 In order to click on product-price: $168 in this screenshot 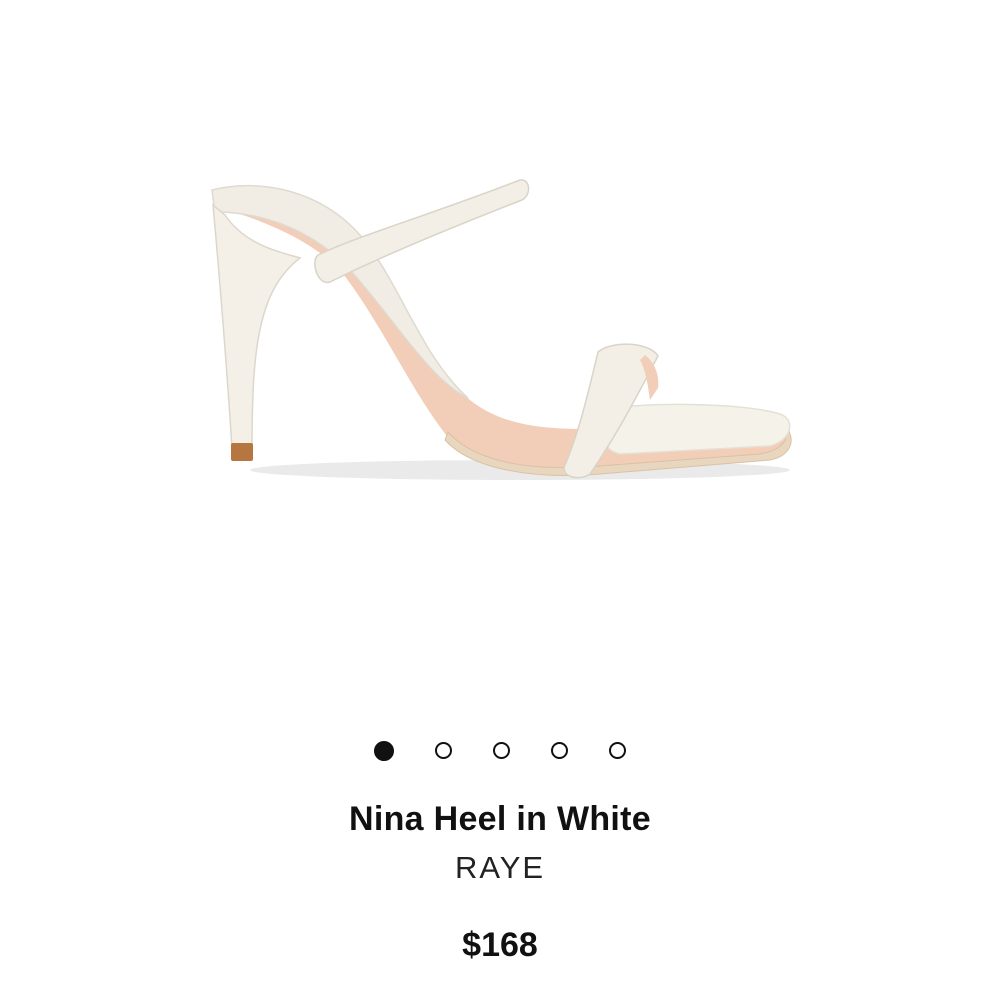, I will do `click(500, 945)`.